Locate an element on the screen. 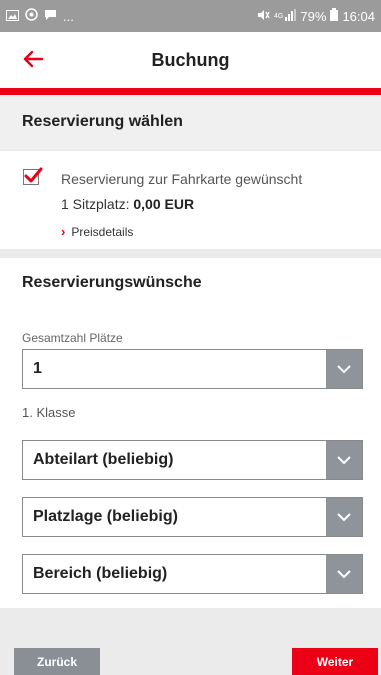  price-details-label: Preisdetails is located at coordinates (102, 231).